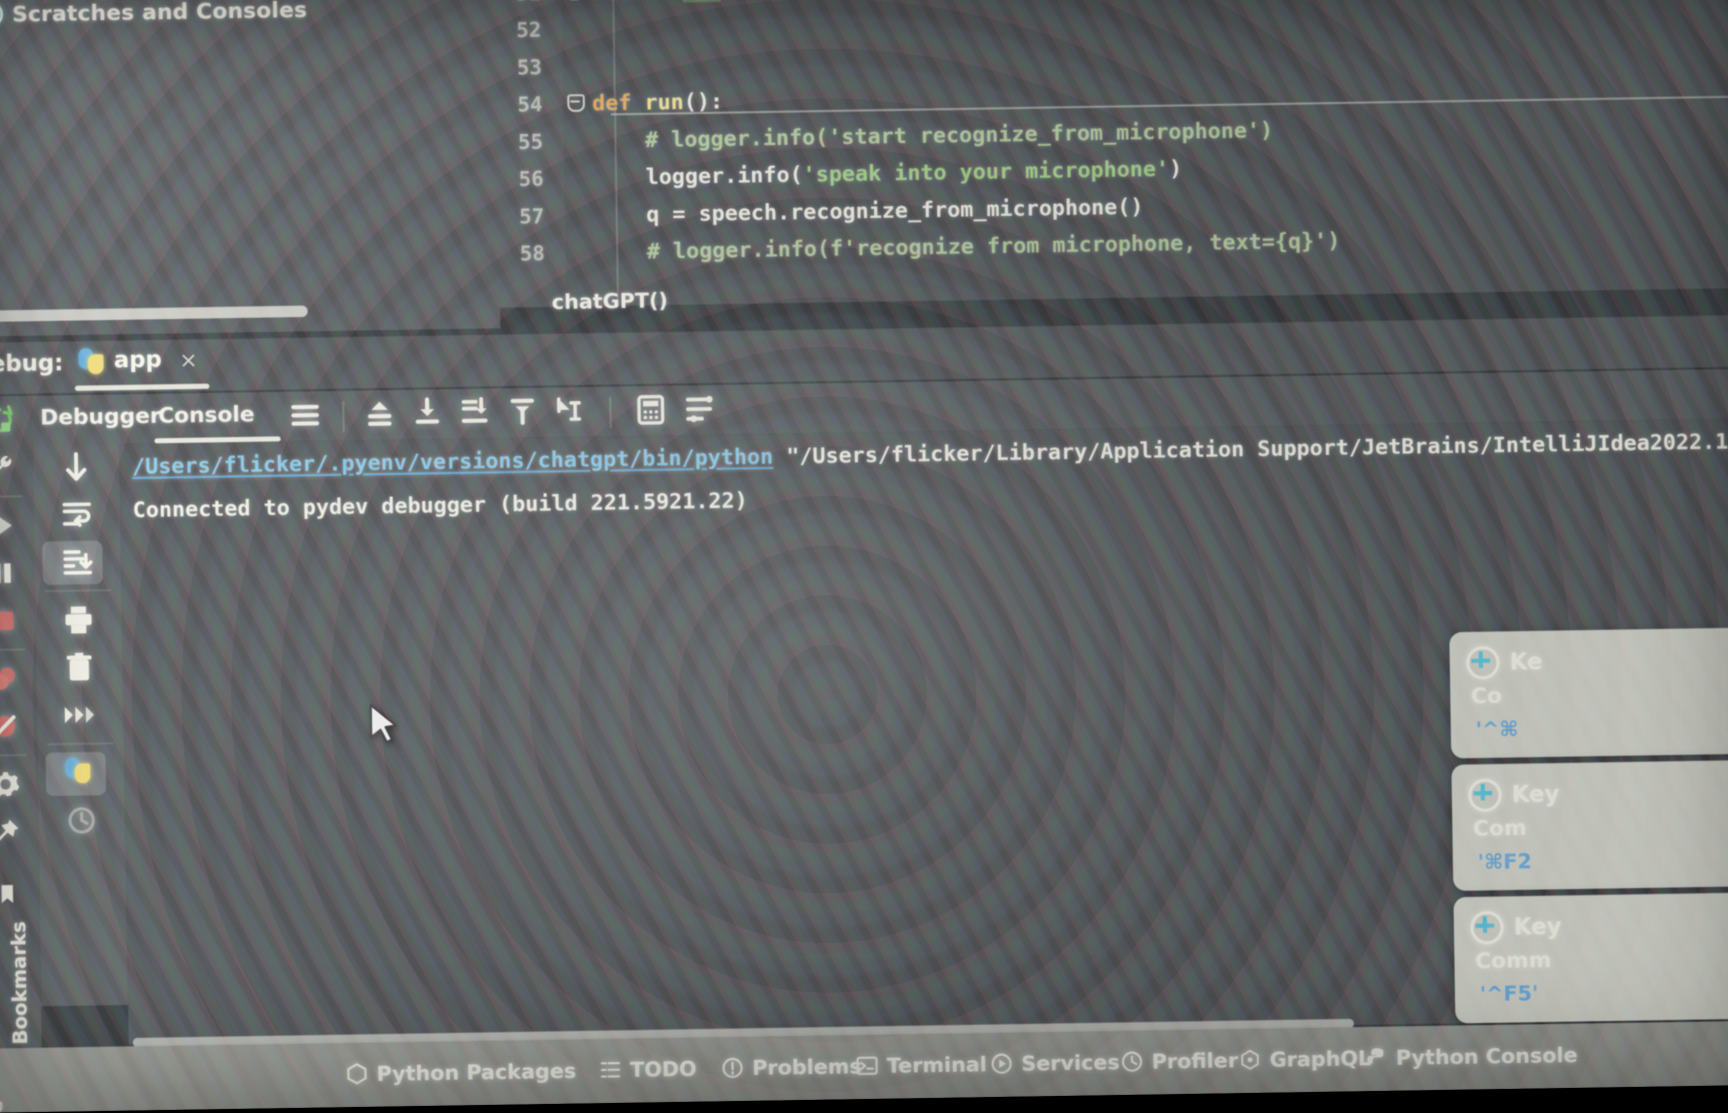 Image resolution: width=1728 pixels, height=1113 pixels. I want to click on problems-icon, so click(732, 1067).